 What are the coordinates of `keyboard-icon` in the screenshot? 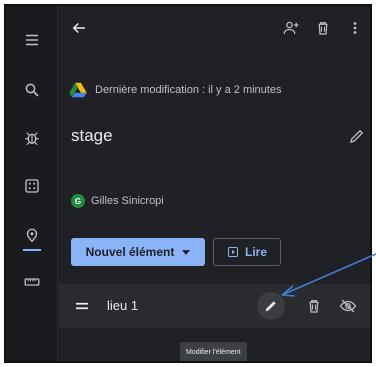 It's located at (32, 282).